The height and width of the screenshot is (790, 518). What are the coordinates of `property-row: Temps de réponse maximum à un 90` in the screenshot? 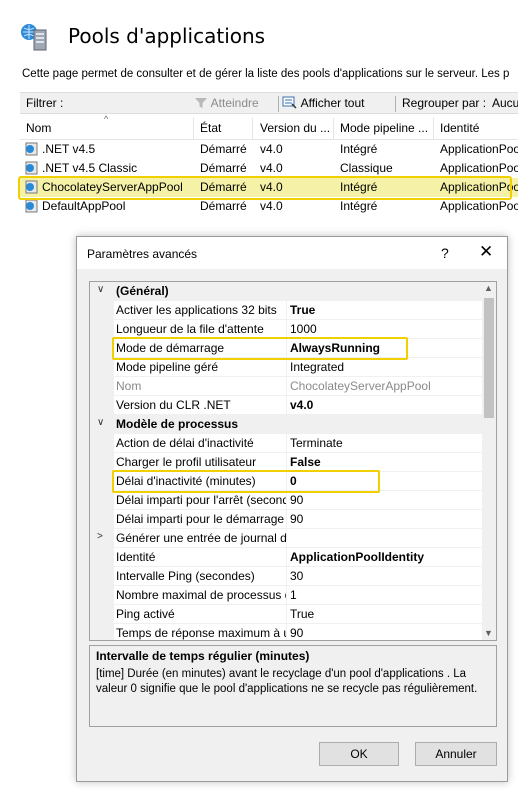 It's located at (286, 632).